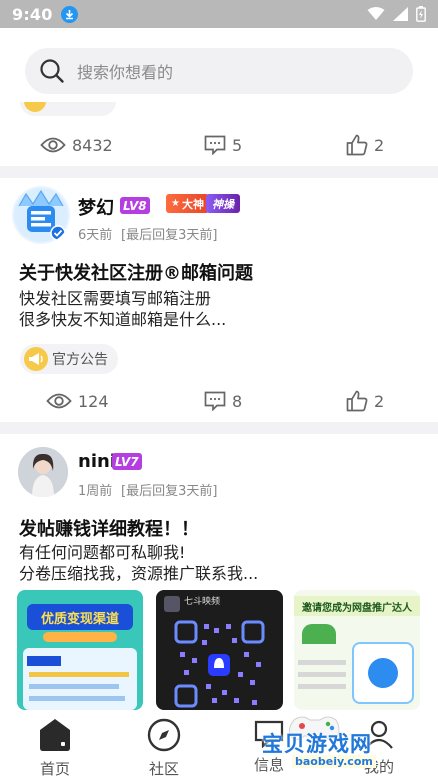  What do you see at coordinates (163, 769) in the screenshot?
I see `nav-community-label: 社区` at bounding box center [163, 769].